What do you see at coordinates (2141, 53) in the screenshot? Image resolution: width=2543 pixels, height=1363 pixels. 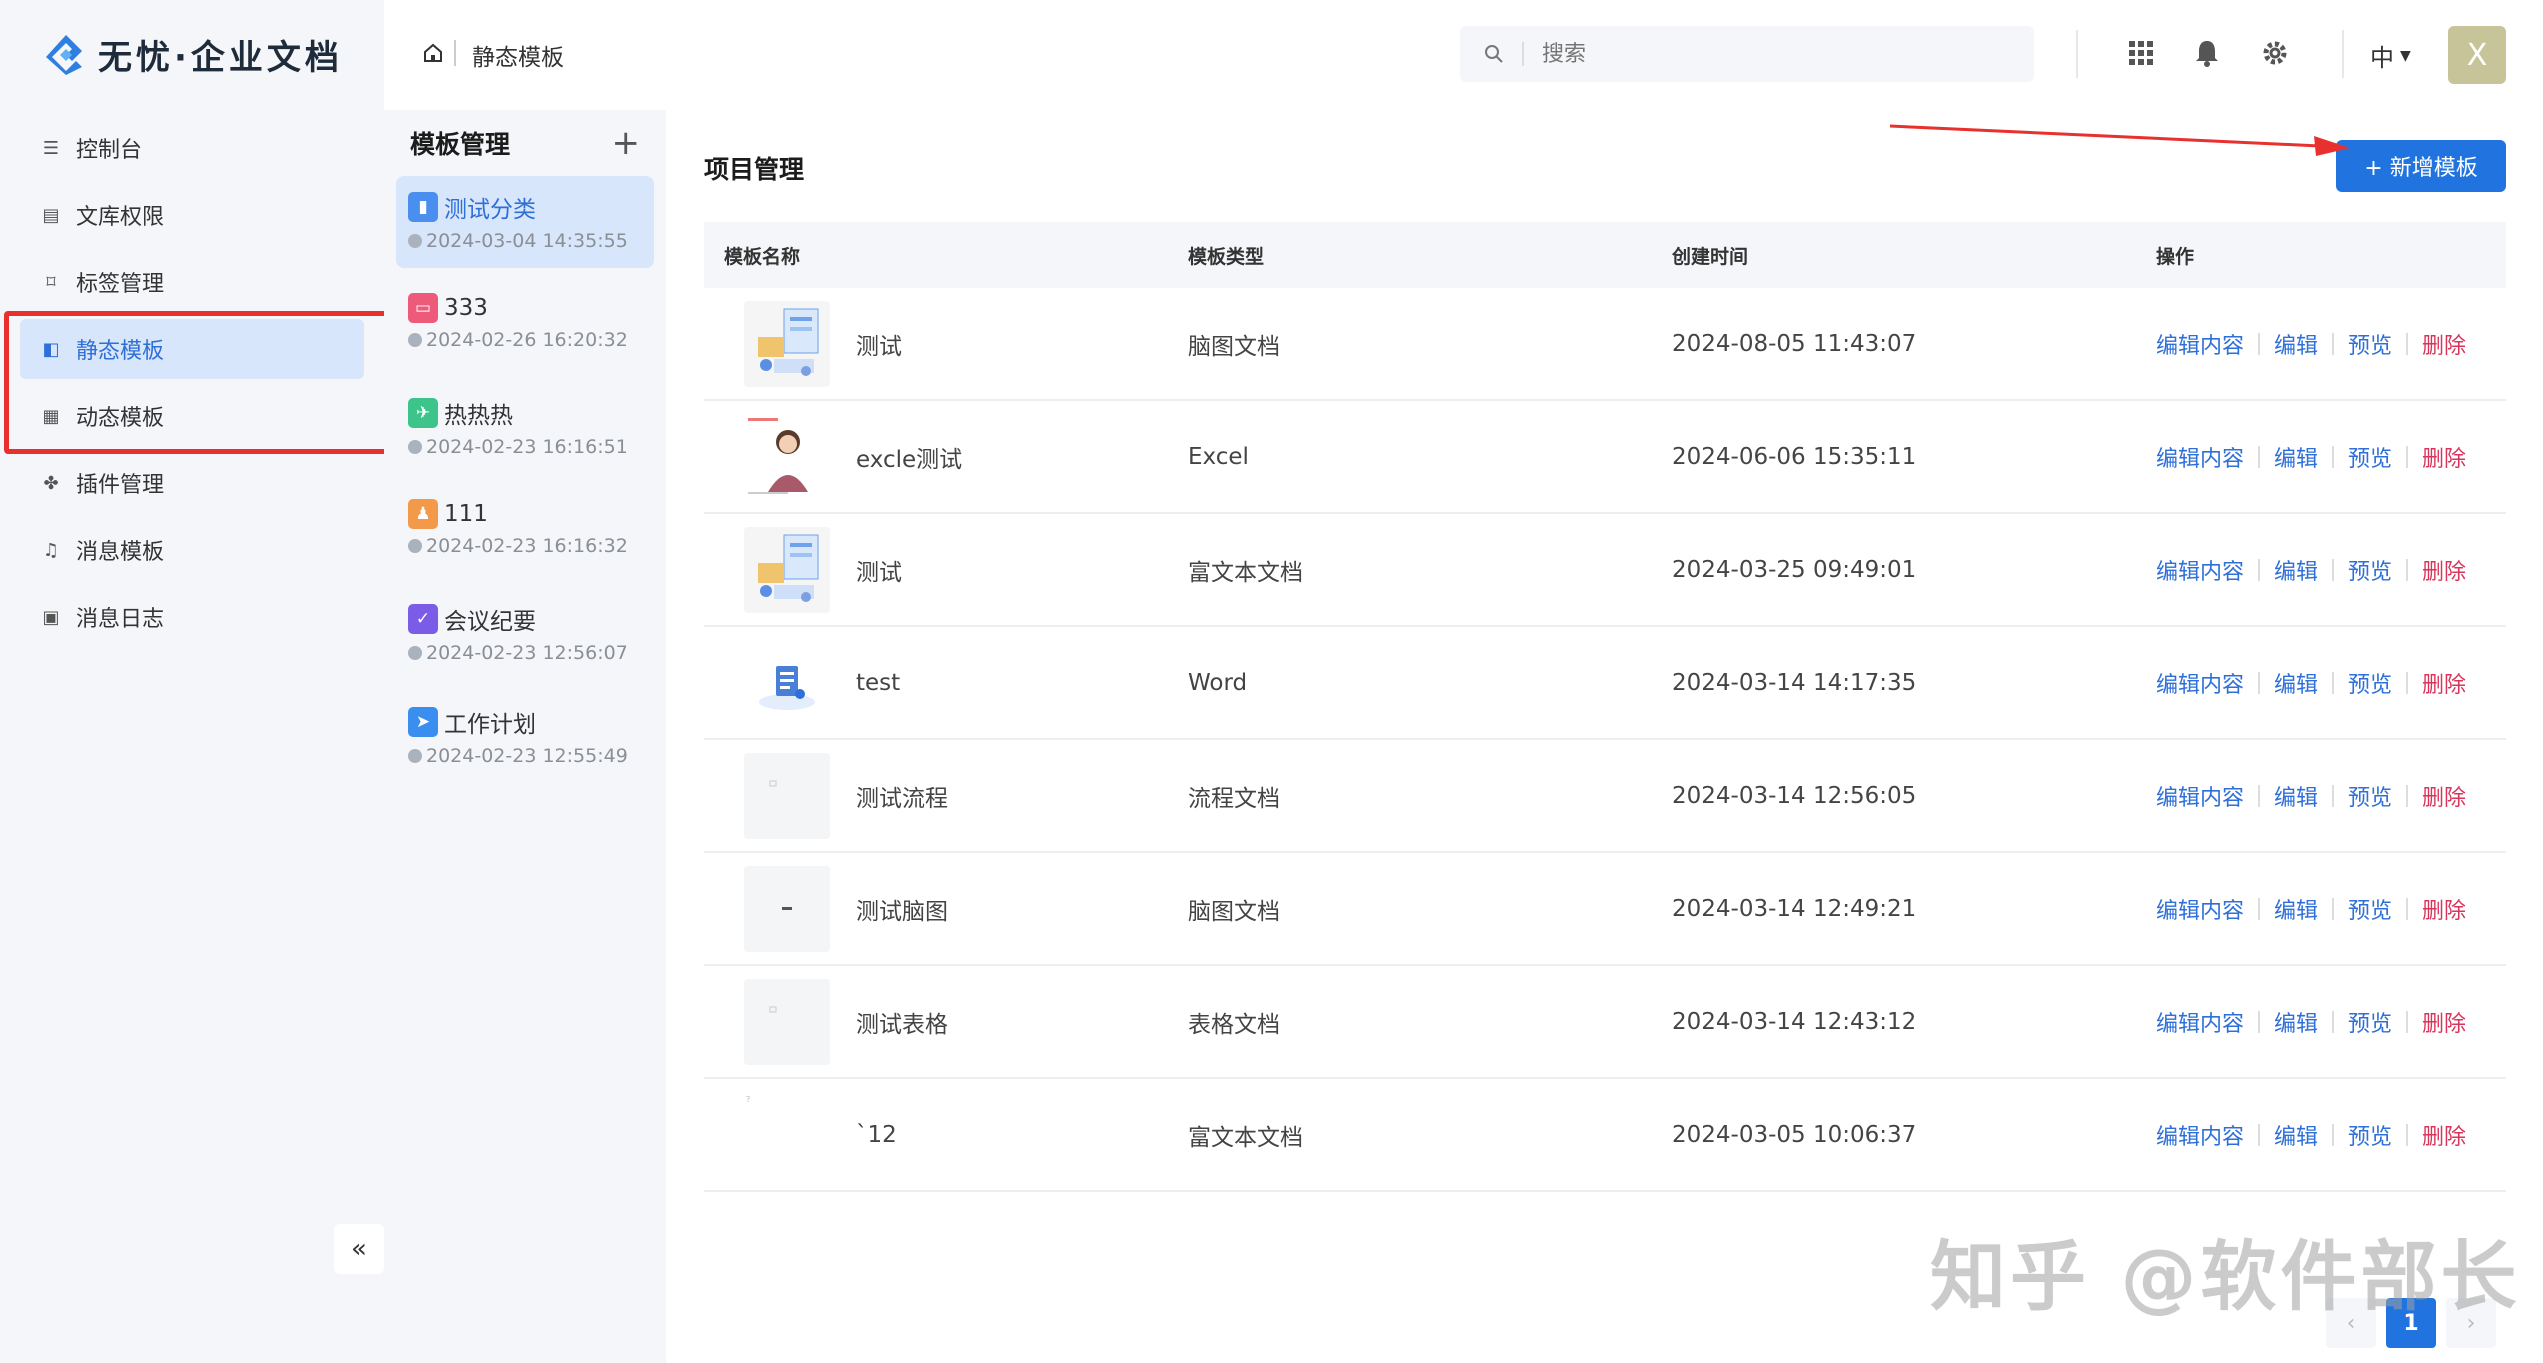 I see `apps-grid-icon` at bounding box center [2141, 53].